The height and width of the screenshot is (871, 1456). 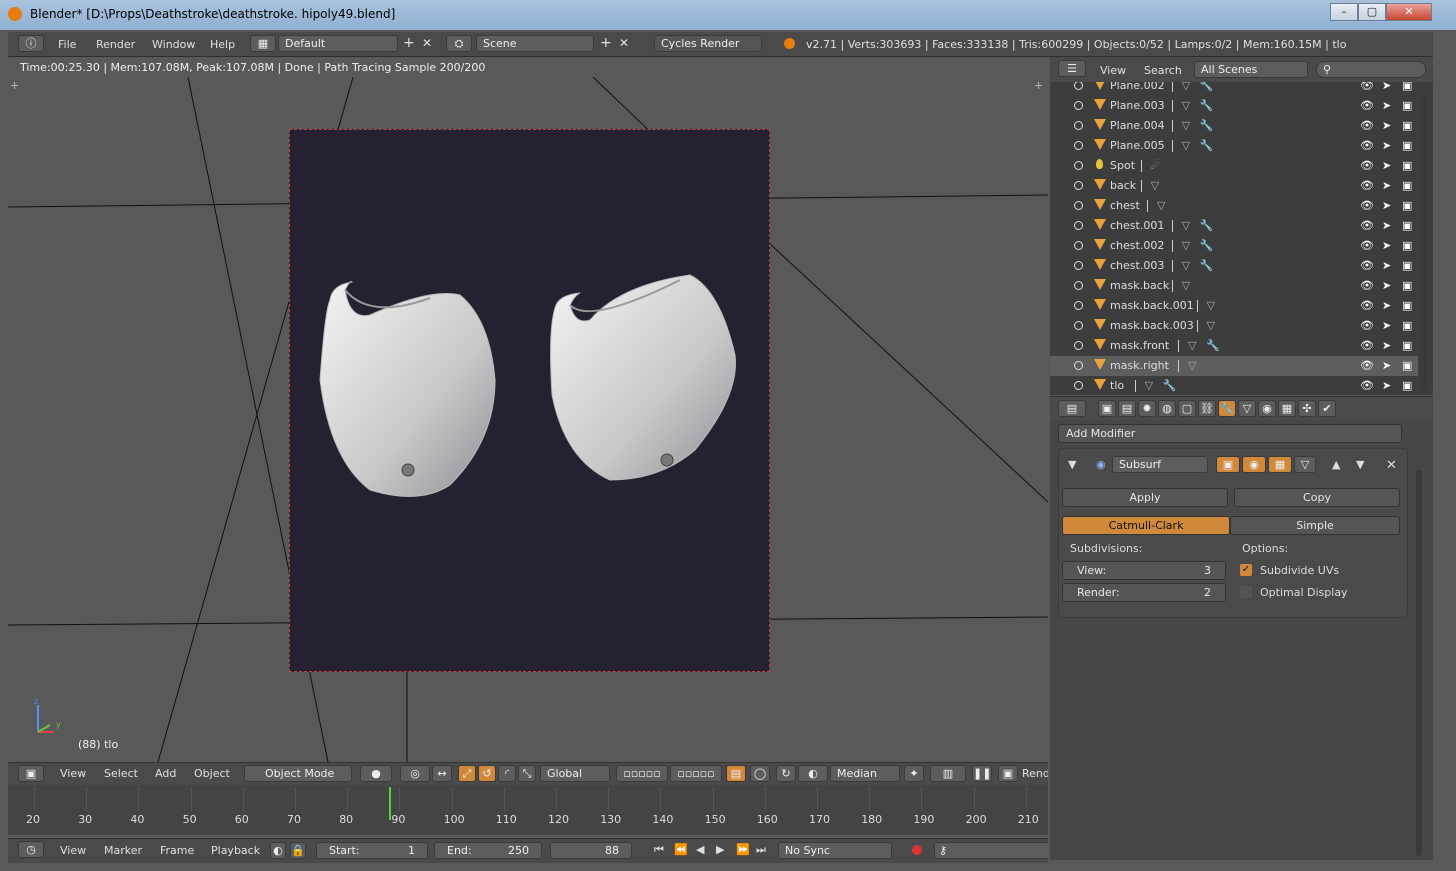 I want to click on remove-modifier-icon: ✕, so click(x=1391, y=465).